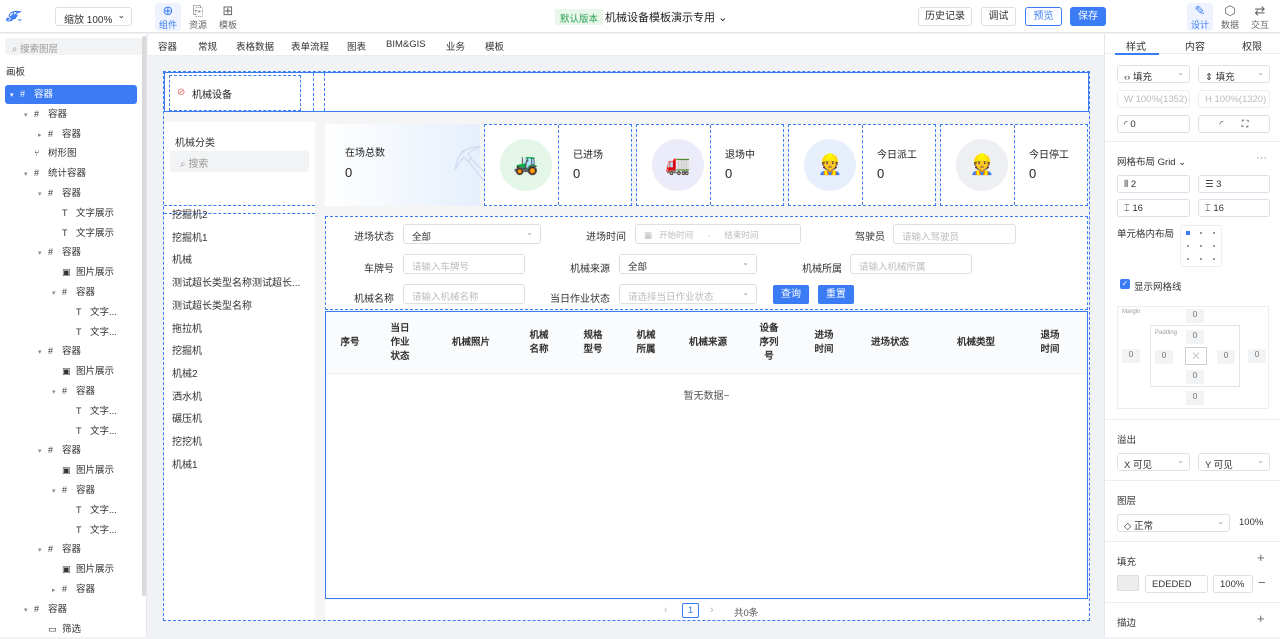 The height and width of the screenshot is (639, 1280). I want to click on layer-item: ⑂ 树形图, so click(70, 153).